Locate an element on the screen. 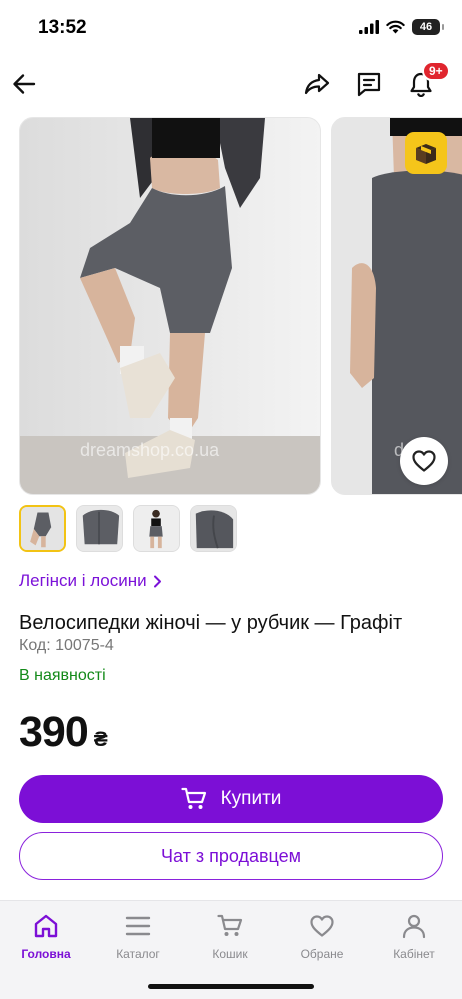  home-icon is located at coordinates (46, 926).